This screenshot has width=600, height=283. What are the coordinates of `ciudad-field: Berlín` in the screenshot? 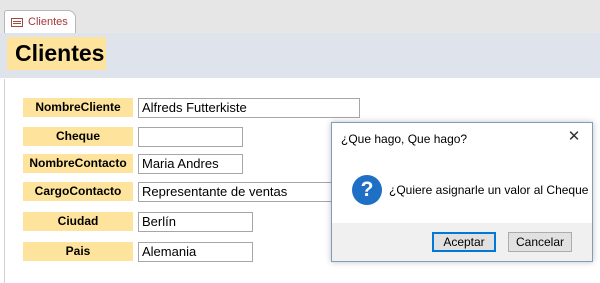 It's located at (195, 222).